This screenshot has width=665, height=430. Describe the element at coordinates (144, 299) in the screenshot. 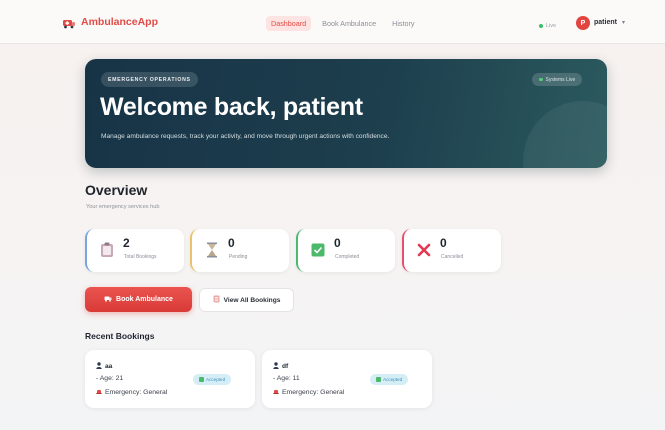

I see `book-ambulance-label: Book Ambulance` at that location.